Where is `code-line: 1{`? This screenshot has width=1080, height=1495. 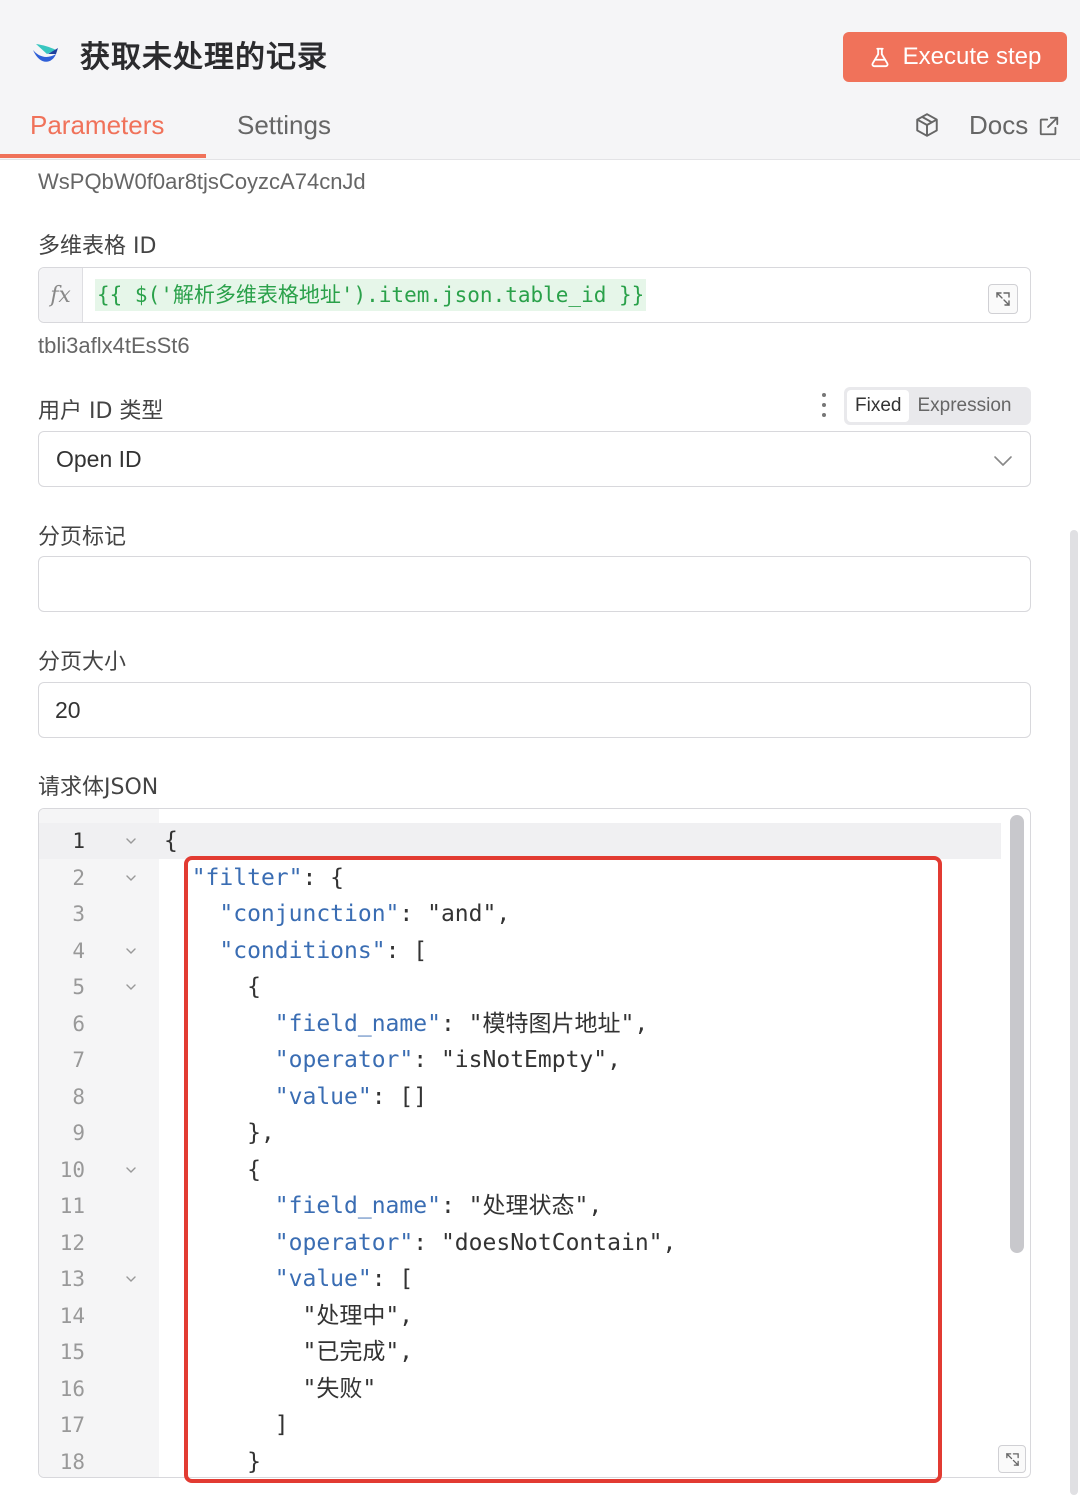 code-line: 1{ is located at coordinates (520, 841).